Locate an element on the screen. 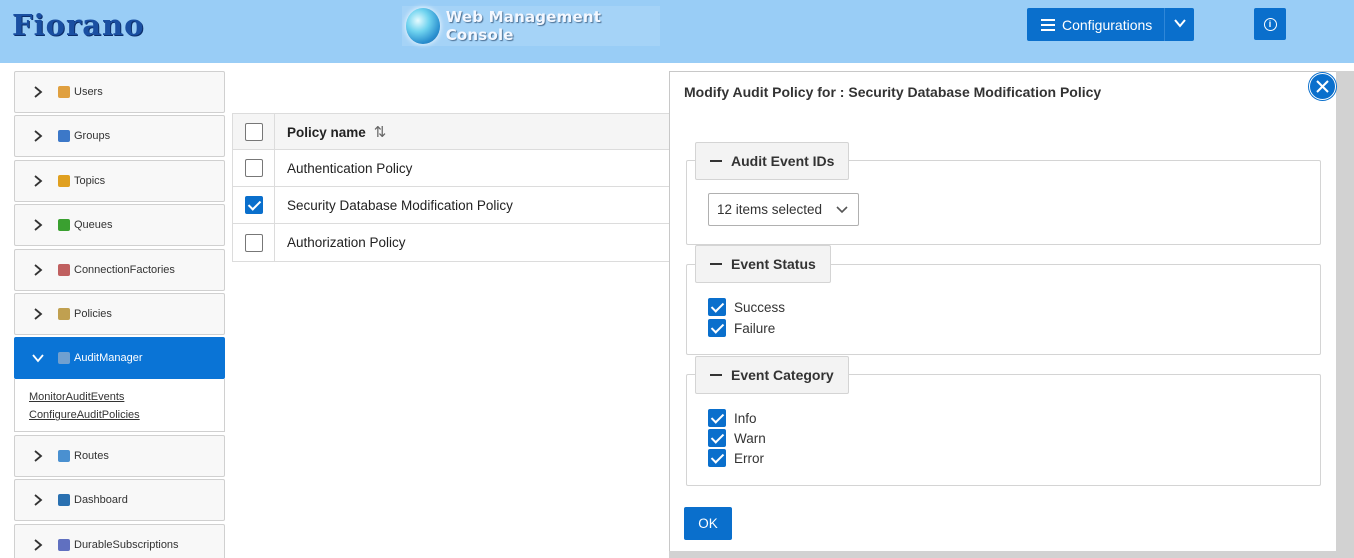  sidebar-item-label: Dashboard is located at coordinates (101, 500).